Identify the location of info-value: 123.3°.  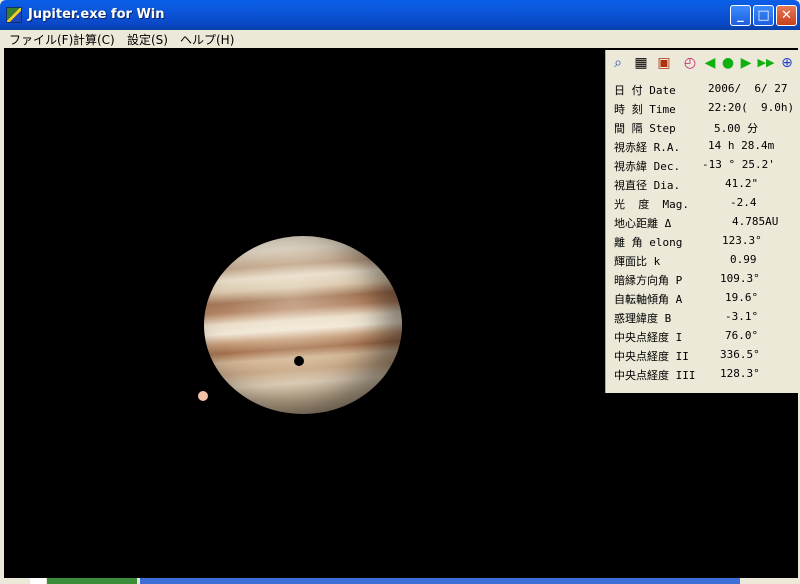
(742, 240).